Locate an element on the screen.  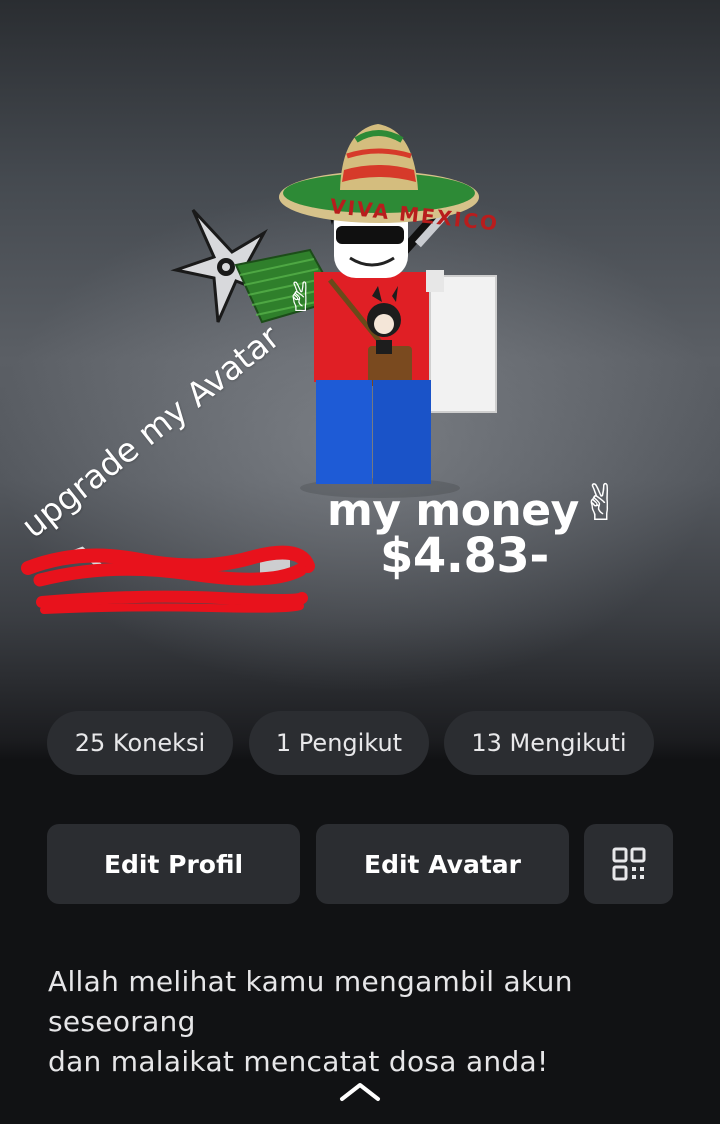
bio-line: Allah melihat kamu mengambil akun is located at coordinates (310, 981).